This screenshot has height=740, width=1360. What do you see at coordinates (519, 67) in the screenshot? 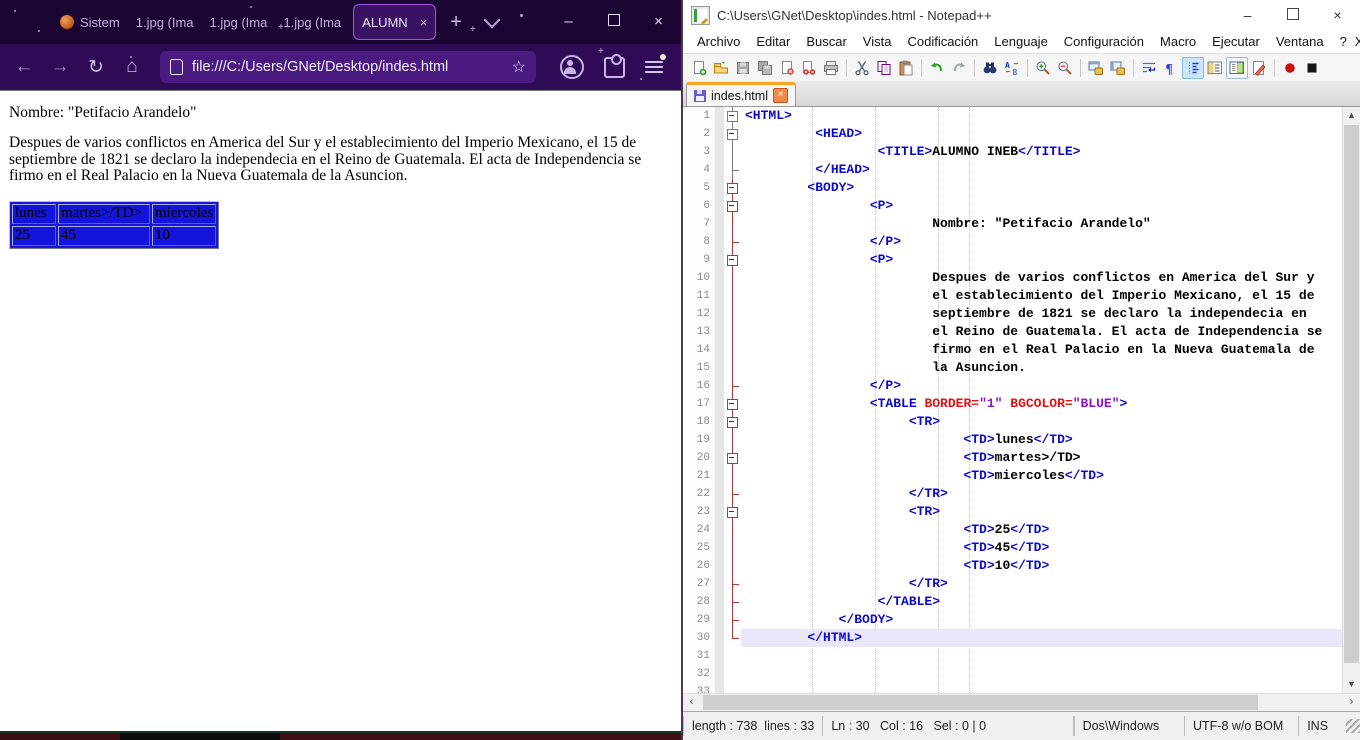
I see `bookmark-star-icon: ☆` at bounding box center [519, 67].